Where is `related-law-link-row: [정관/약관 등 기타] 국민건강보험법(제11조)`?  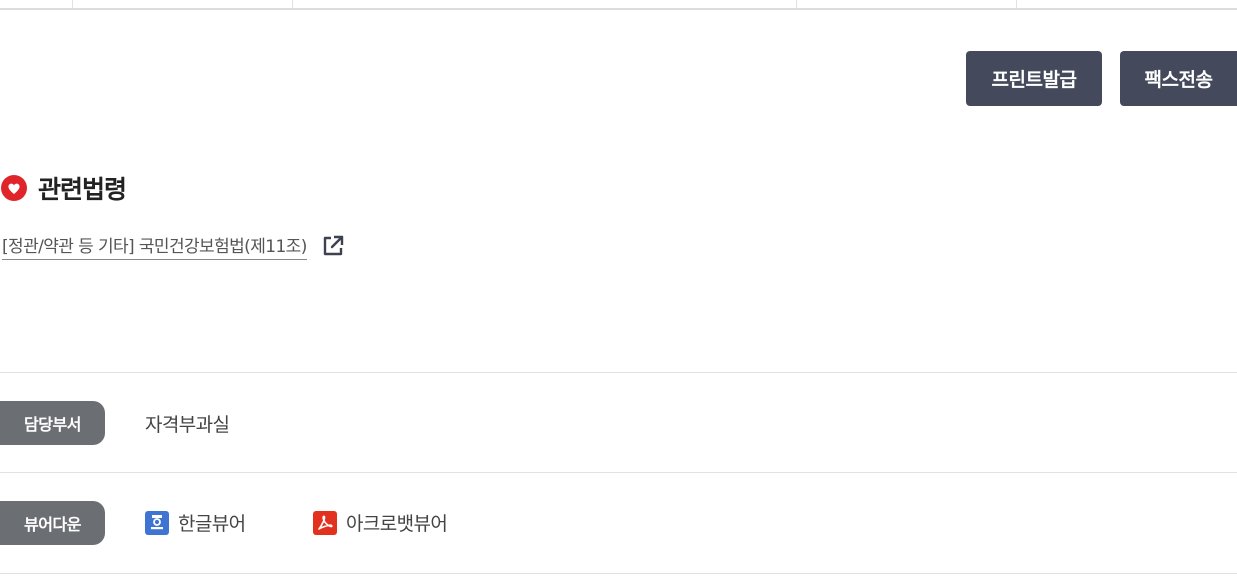
related-law-link-row: [정관/약관 등 기타] 국민건강보험법(제11조) is located at coordinates (173, 246).